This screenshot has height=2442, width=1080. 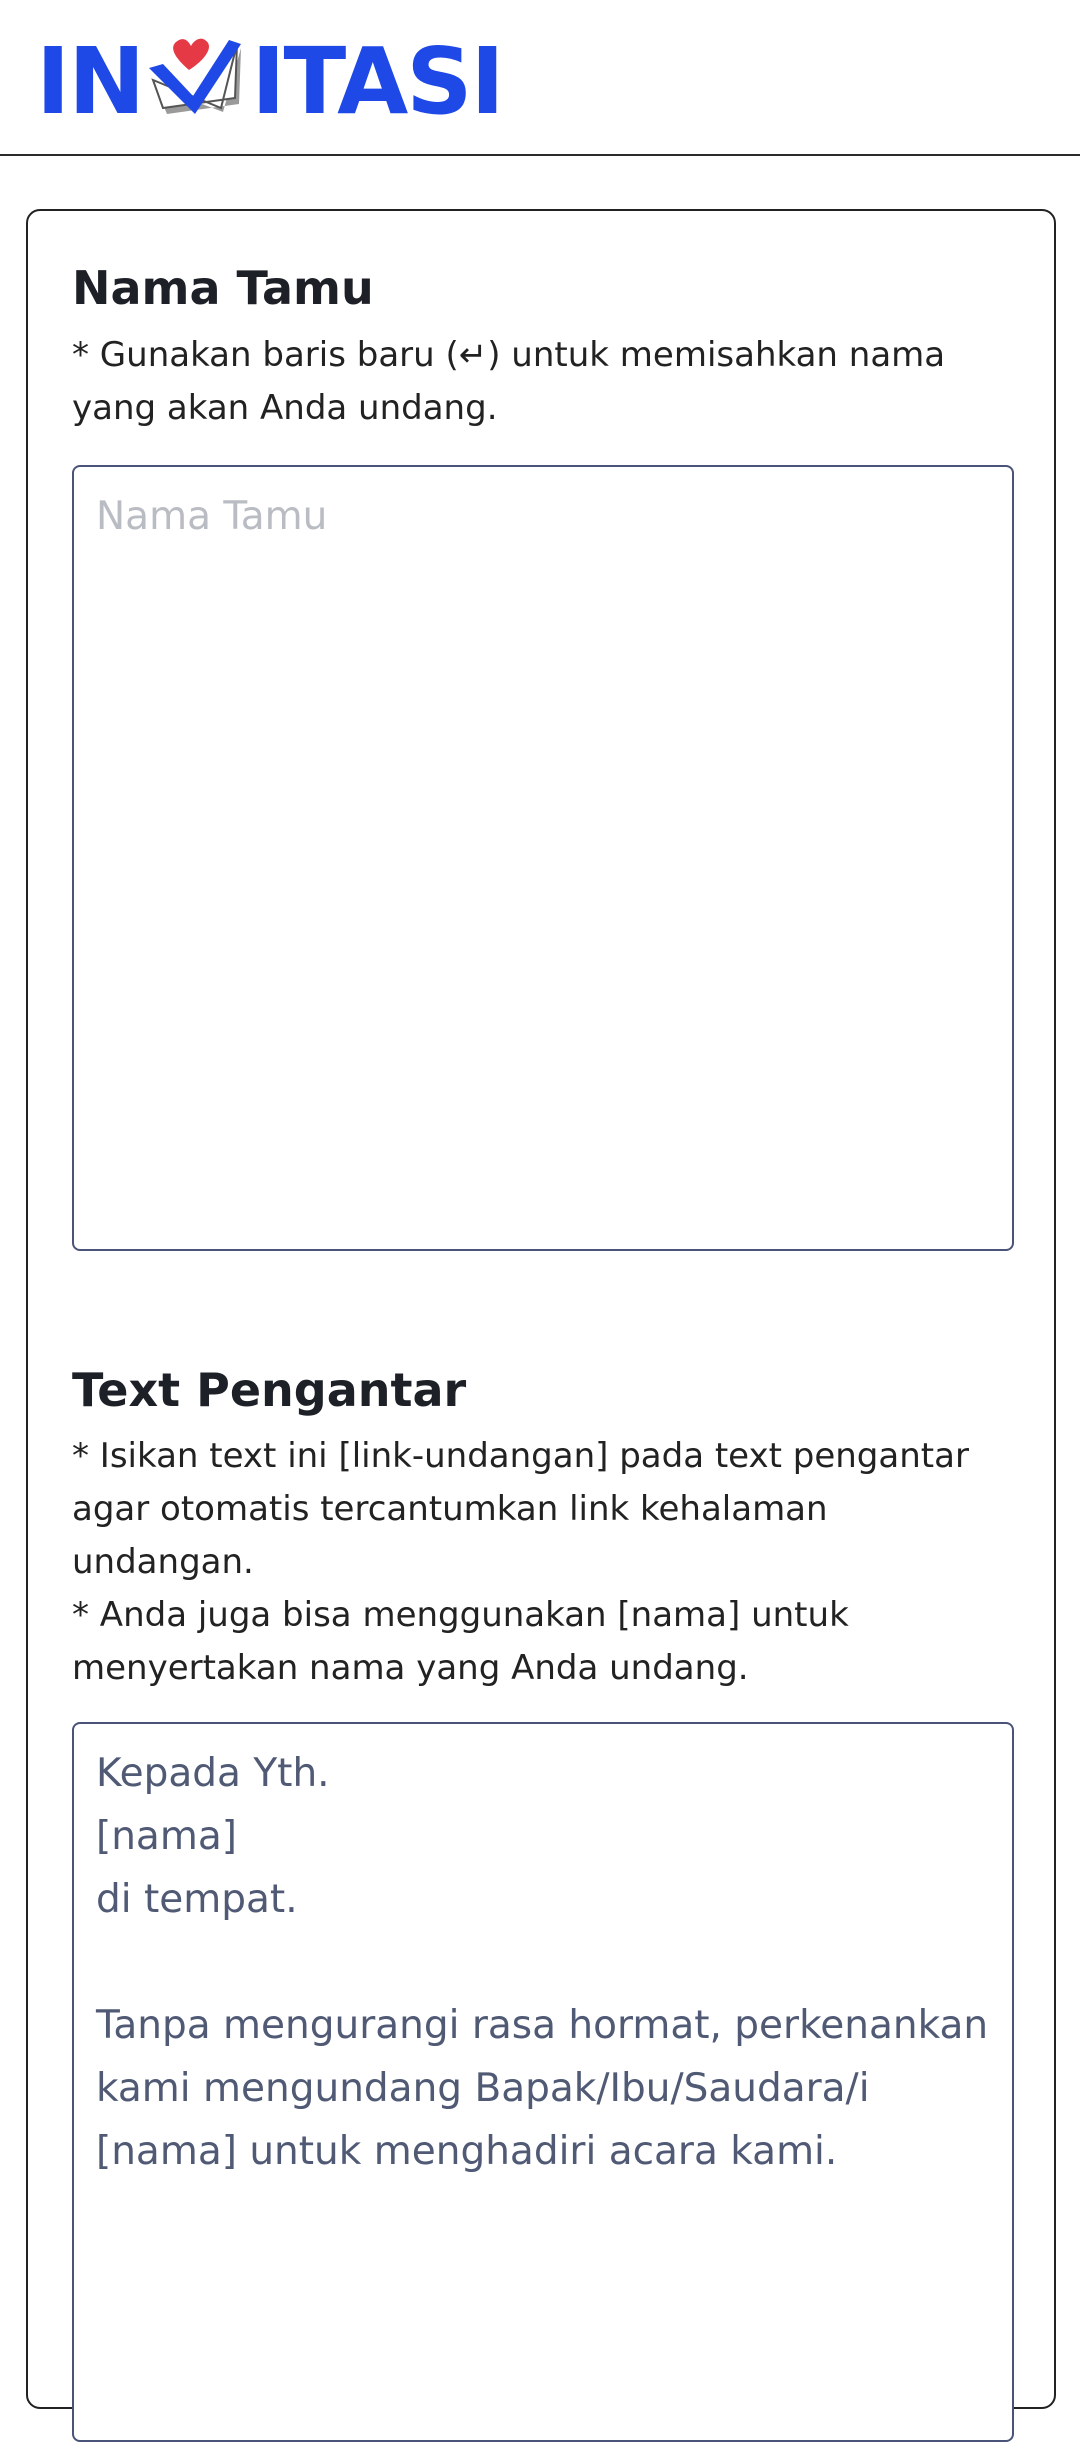 What do you see at coordinates (90, 81) in the screenshot?
I see `logo-text-left: IN` at bounding box center [90, 81].